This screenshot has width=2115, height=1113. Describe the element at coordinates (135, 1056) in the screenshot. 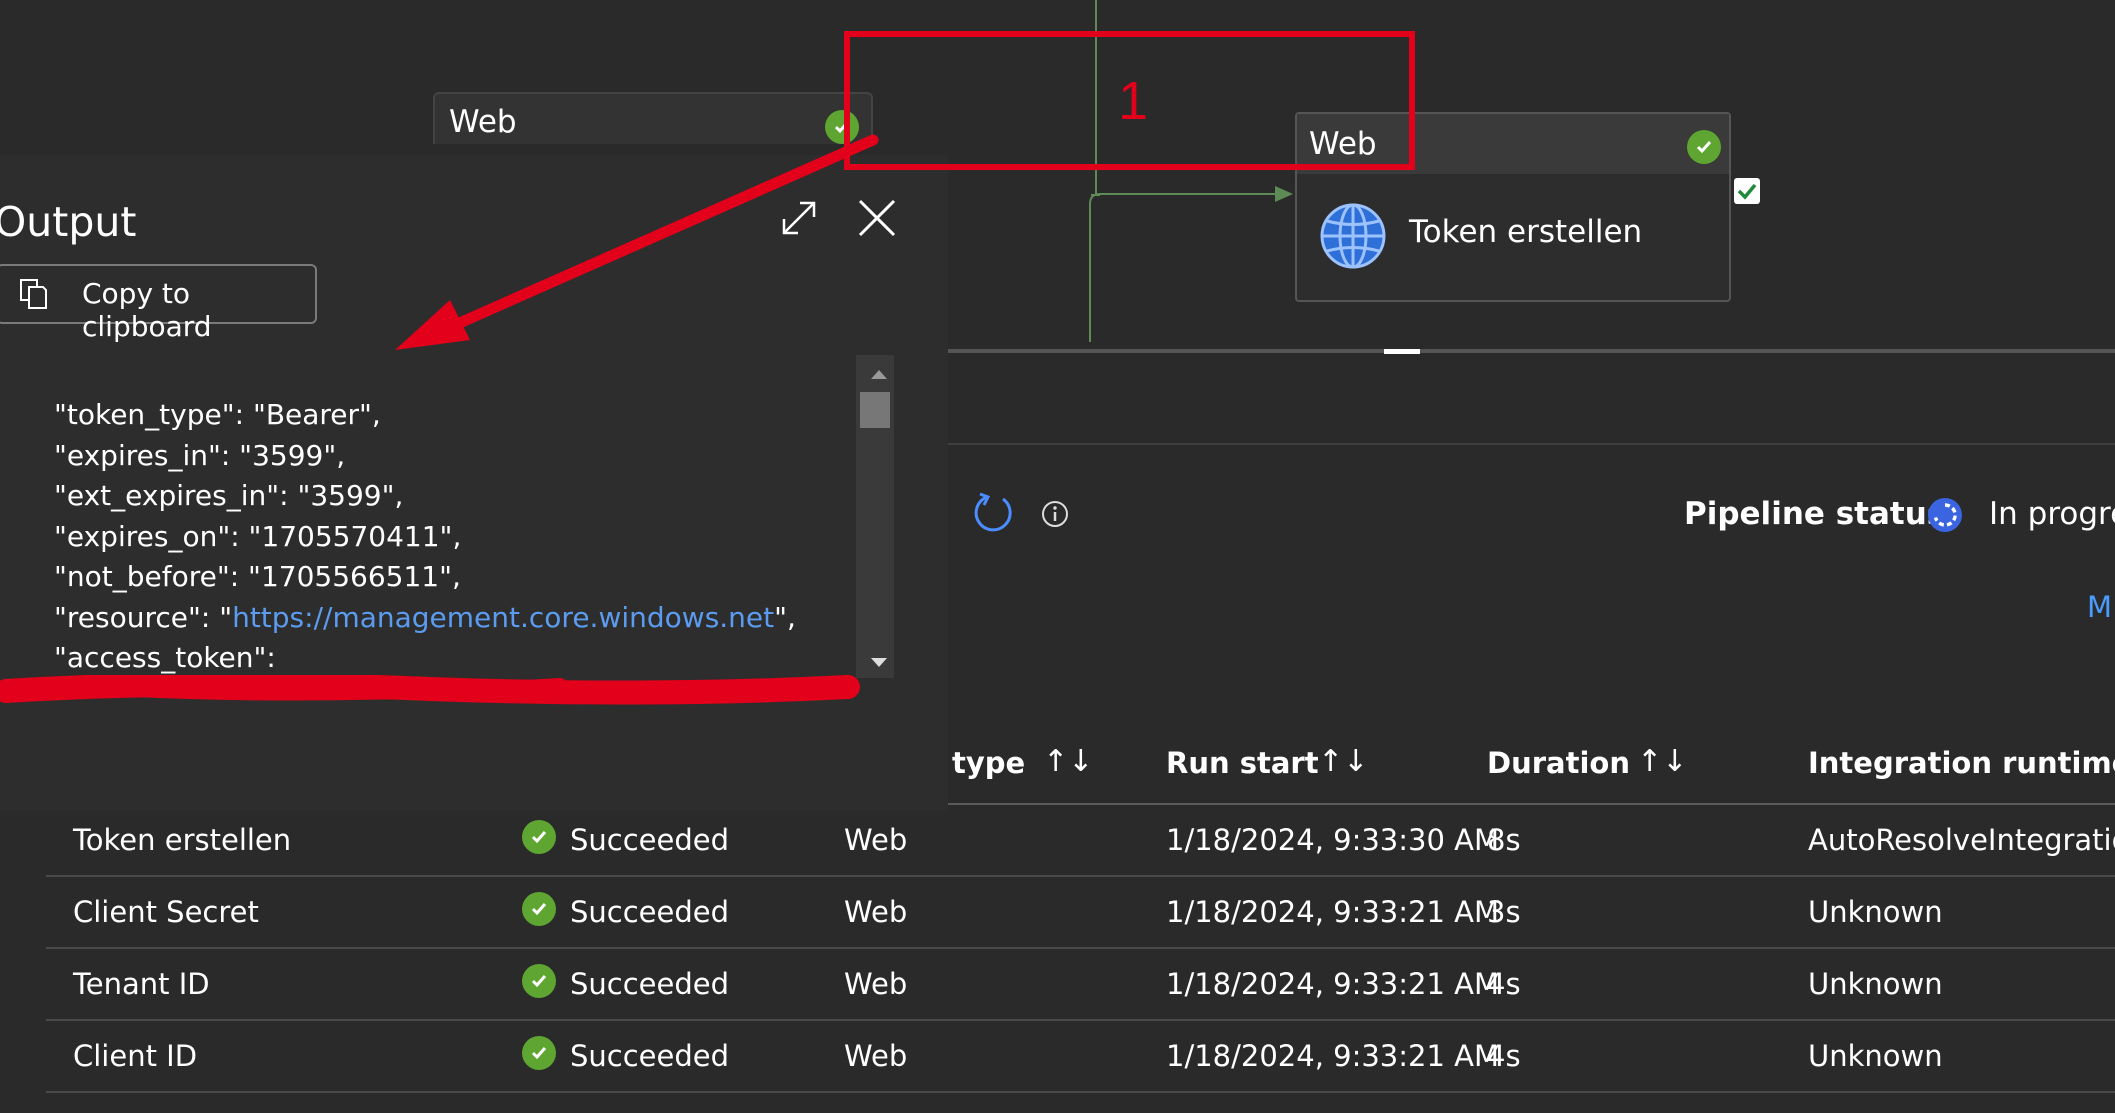

I see `activity-name: Client ID` at that location.